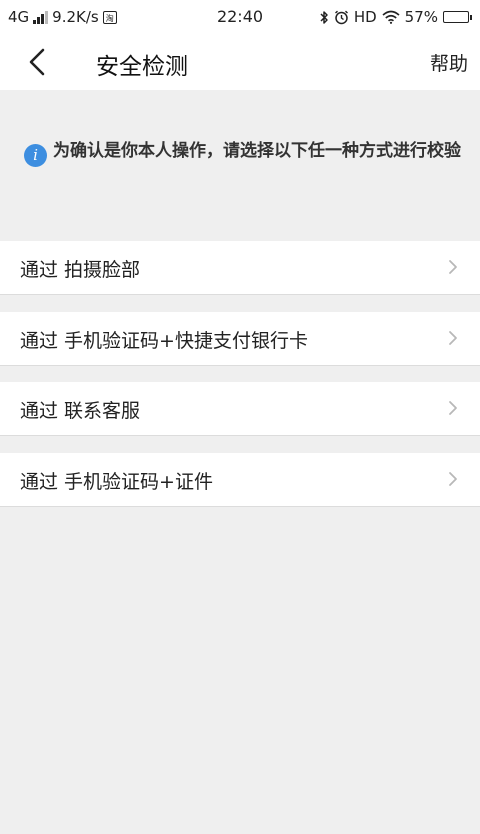 The image size is (480, 834). I want to click on battery-percent: 57%, so click(421, 17).